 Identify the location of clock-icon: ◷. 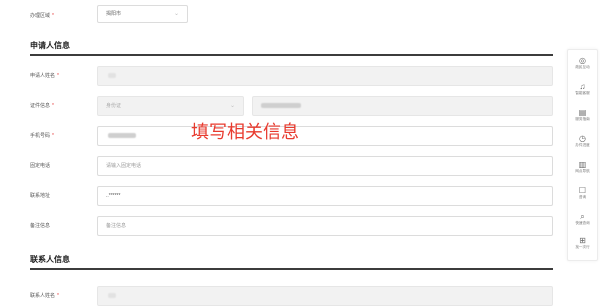
(582, 138).